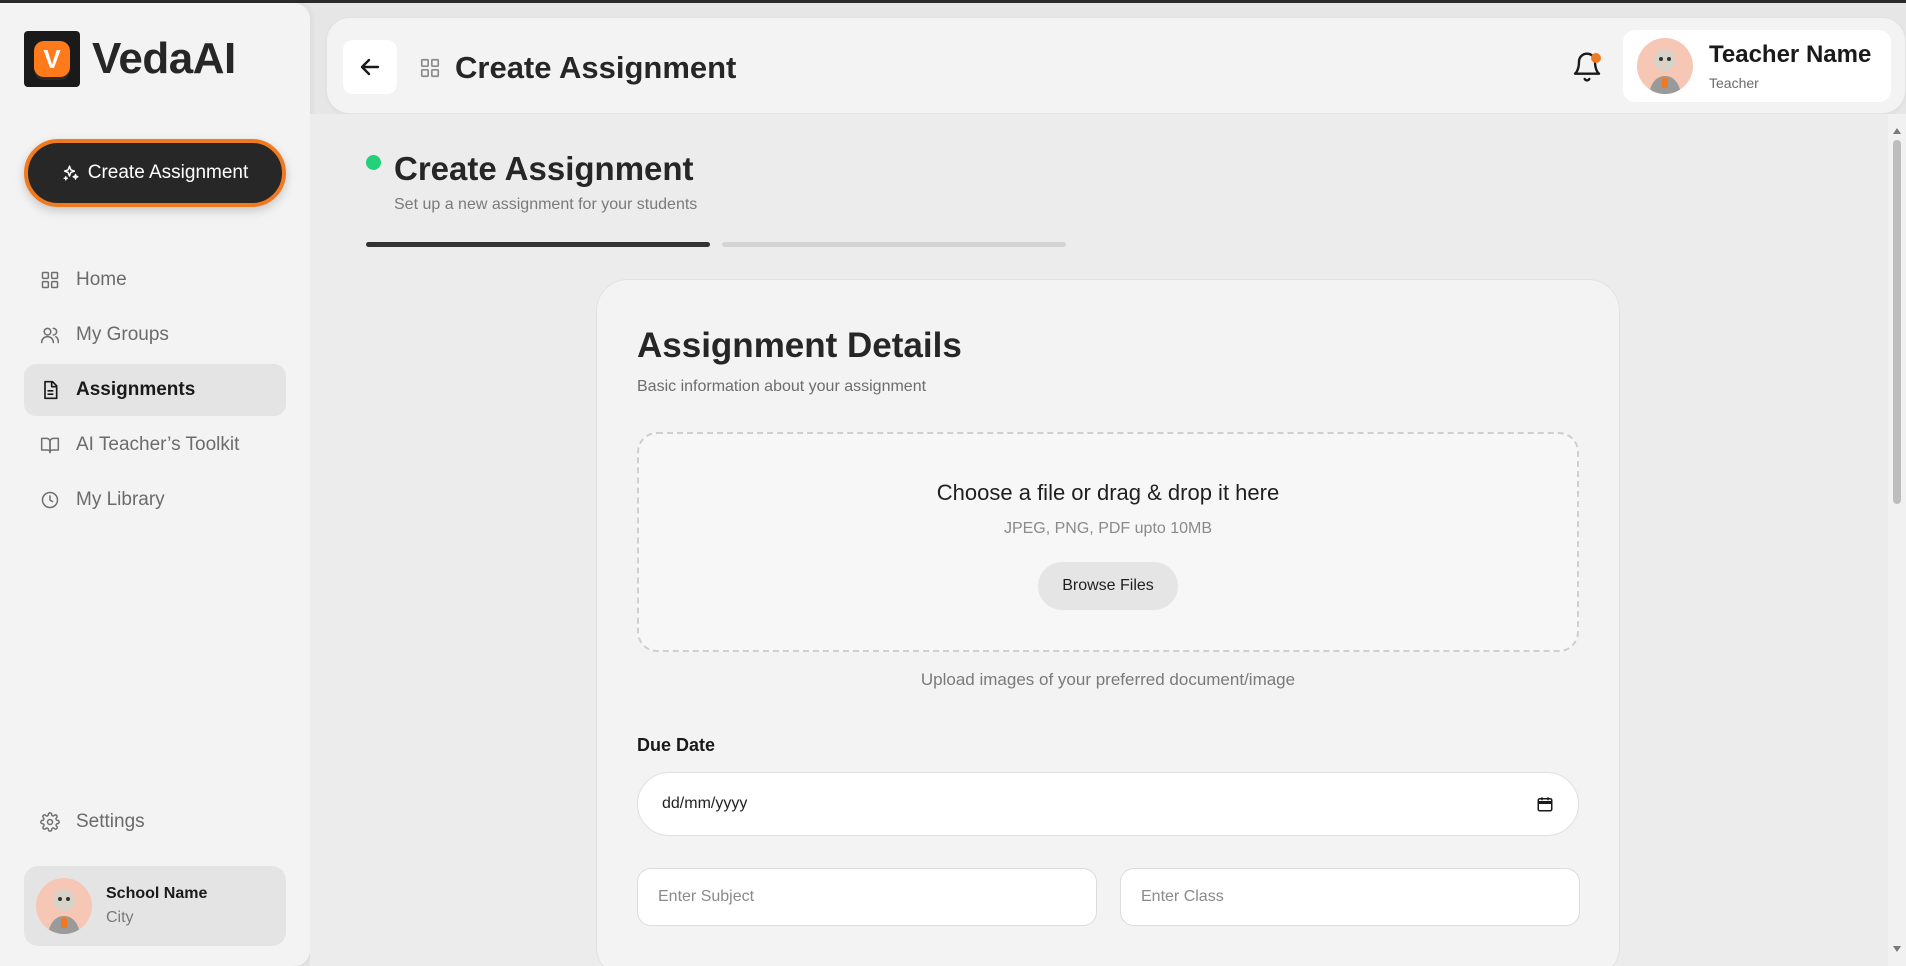  What do you see at coordinates (1108, 528) in the screenshot?
I see `dropzone-hint: JPEG, PNG, PDF upto 10MB` at bounding box center [1108, 528].